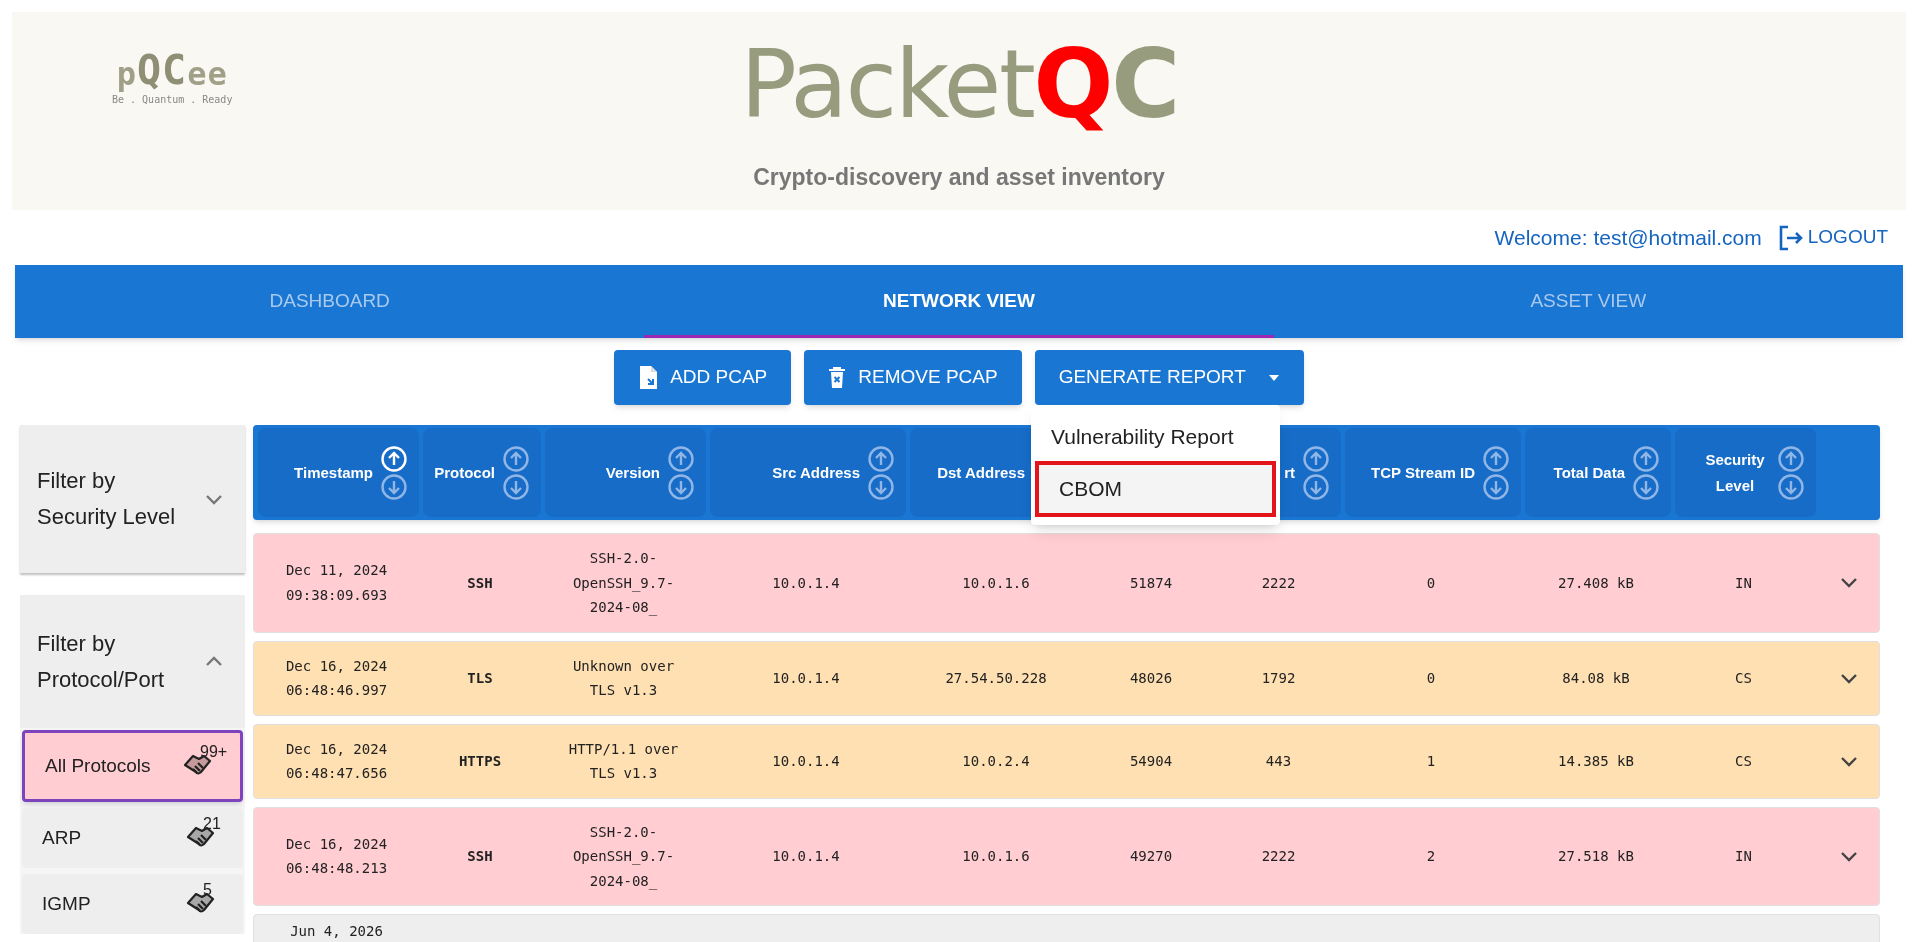 The width and height of the screenshot is (1918, 942). I want to click on menu-item: Vulnerability Report, so click(1155, 437).